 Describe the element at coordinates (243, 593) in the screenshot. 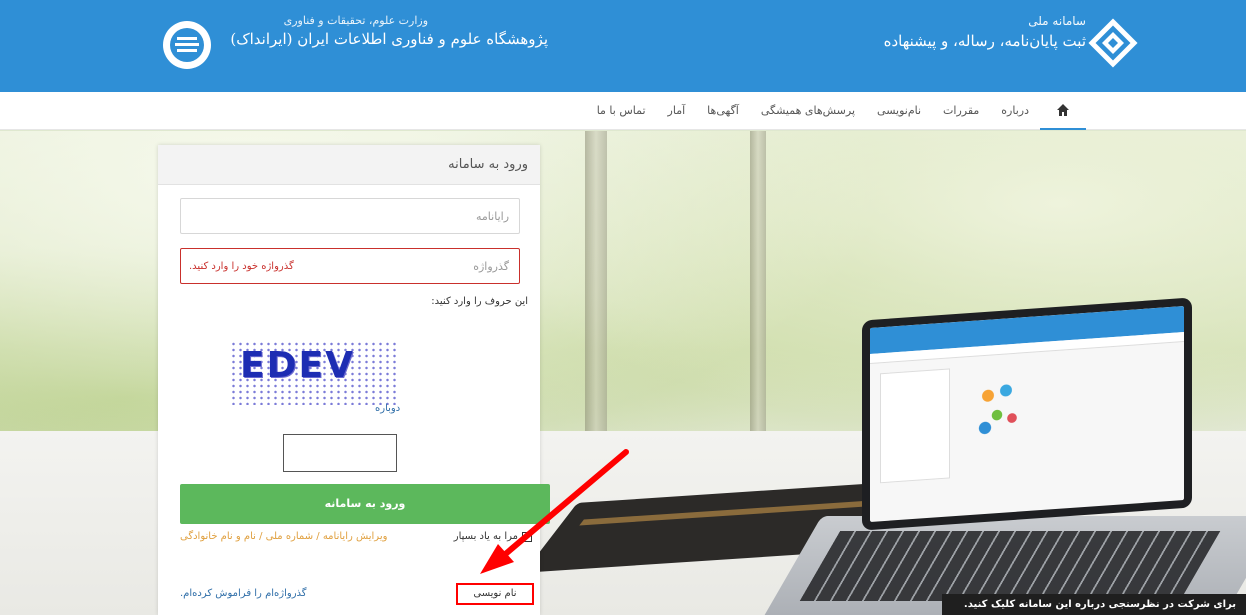

I see `forgot-password-link: گذرواژه‌ام را فراموش کرده‌ام.` at that location.